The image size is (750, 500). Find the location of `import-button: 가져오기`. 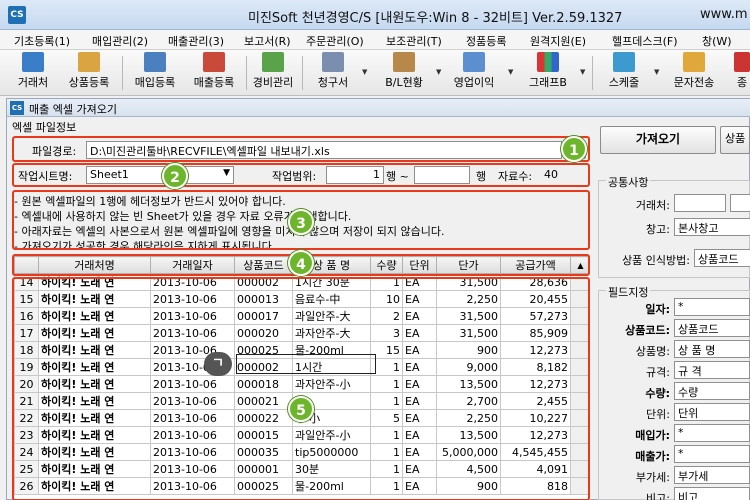

import-button: 가져오기 is located at coordinates (658, 140).